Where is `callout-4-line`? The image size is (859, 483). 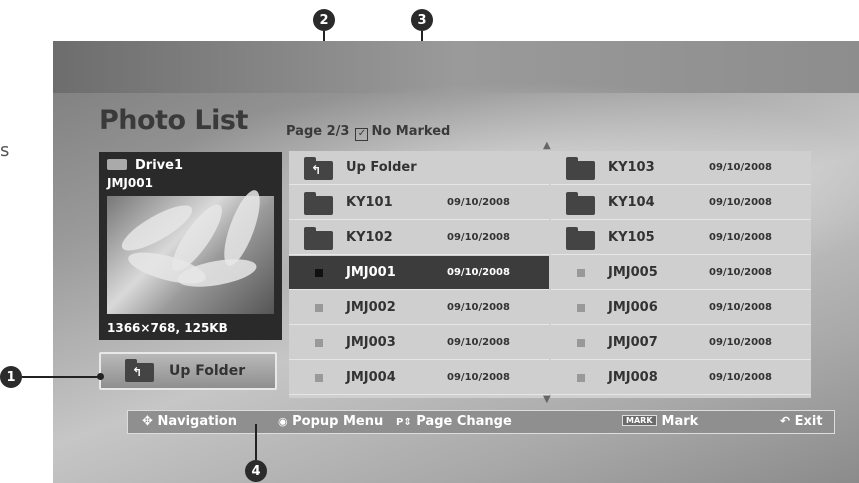 callout-4-line is located at coordinates (256, 442).